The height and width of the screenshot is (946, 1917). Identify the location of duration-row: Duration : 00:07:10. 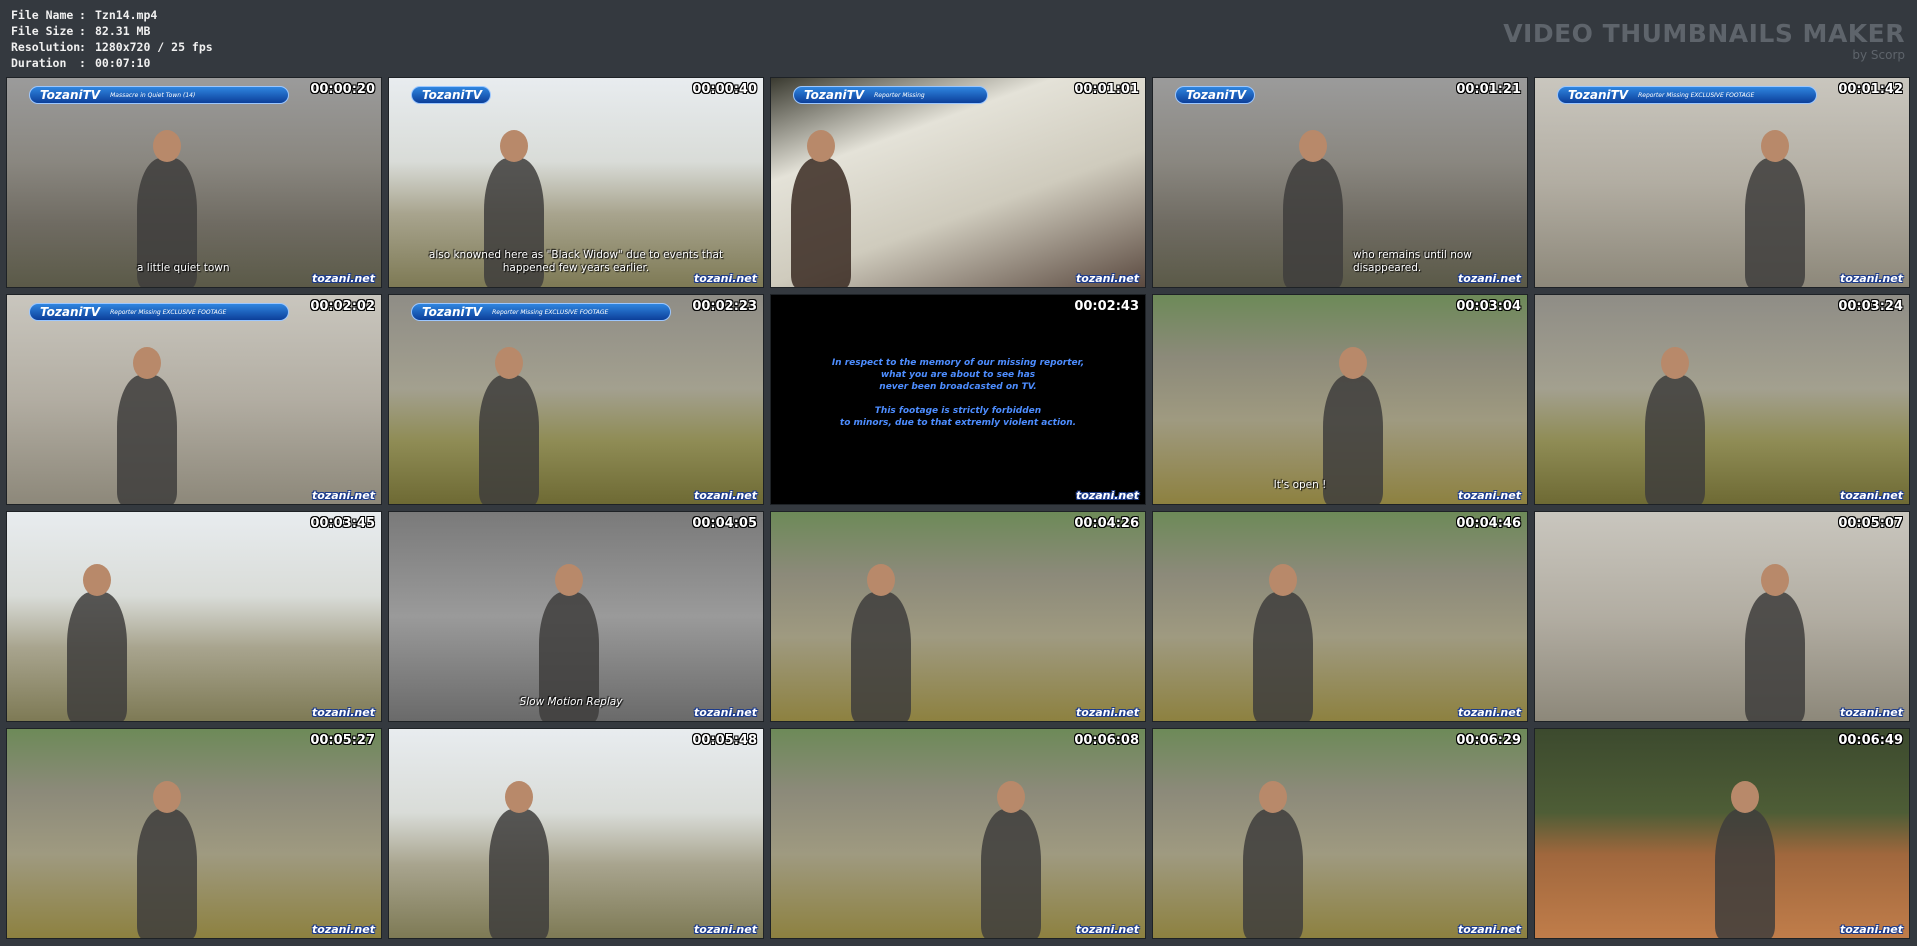
(112, 63).